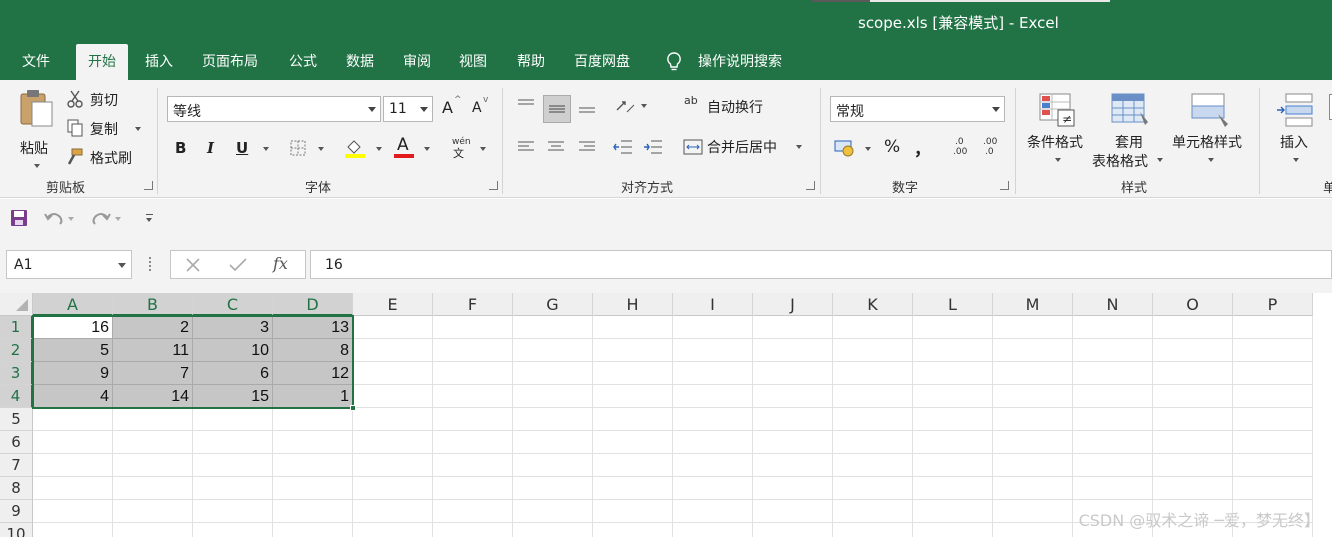 The width and height of the screenshot is (1332, 537). Describe the element at coordinates (233, 396) in the screenshot. I see `cell-c4: 15` at that location.